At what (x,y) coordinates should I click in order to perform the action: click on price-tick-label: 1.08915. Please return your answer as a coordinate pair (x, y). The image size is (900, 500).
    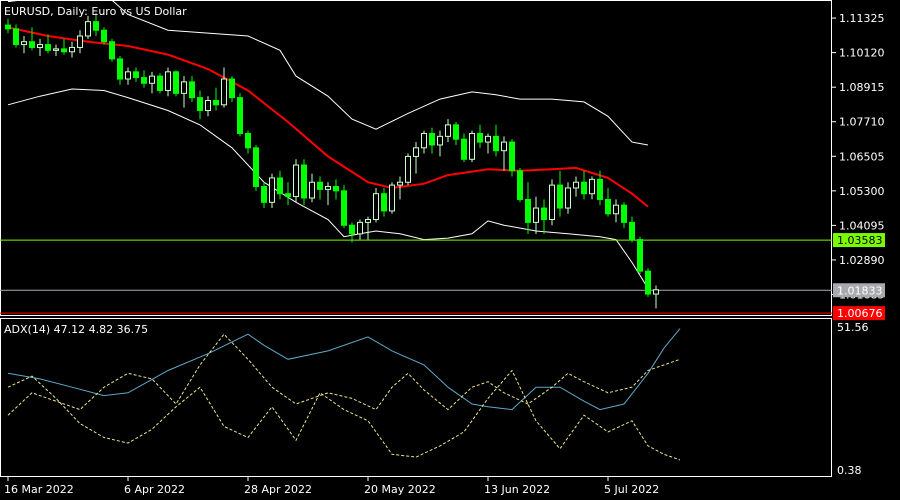
    Looking at the image, I should click on (862, 87).